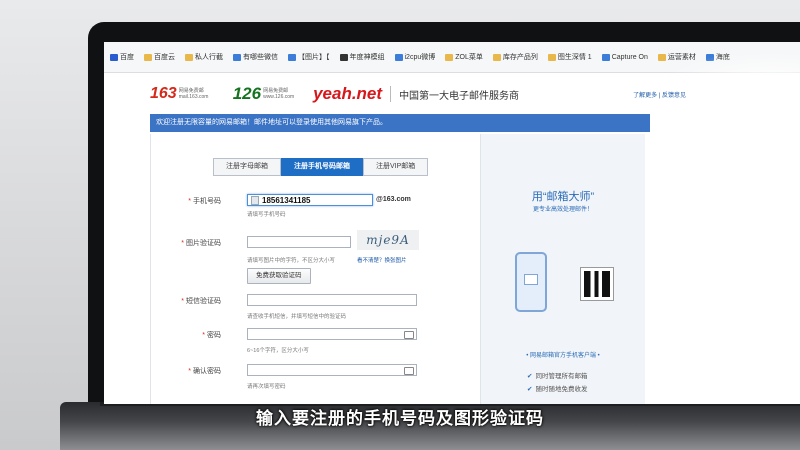 Image resolution: width=800 pixels, height=450 pixels. Describe the element at coordinates (332, 334) in the screenshot. I see `password-input` at that location.